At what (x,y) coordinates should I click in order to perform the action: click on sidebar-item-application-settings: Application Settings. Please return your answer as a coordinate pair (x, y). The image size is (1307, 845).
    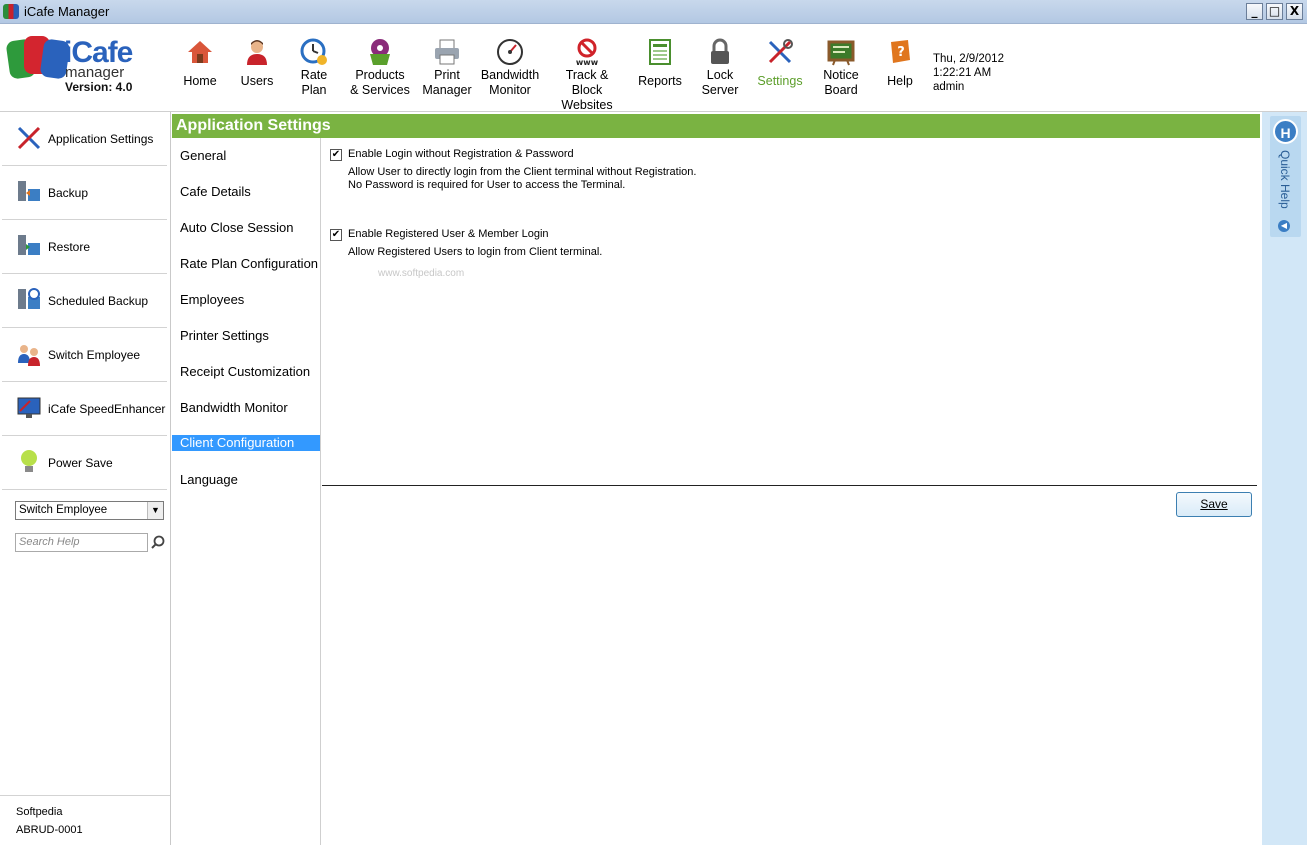
    Looking at the image, I should click on (84, 139).